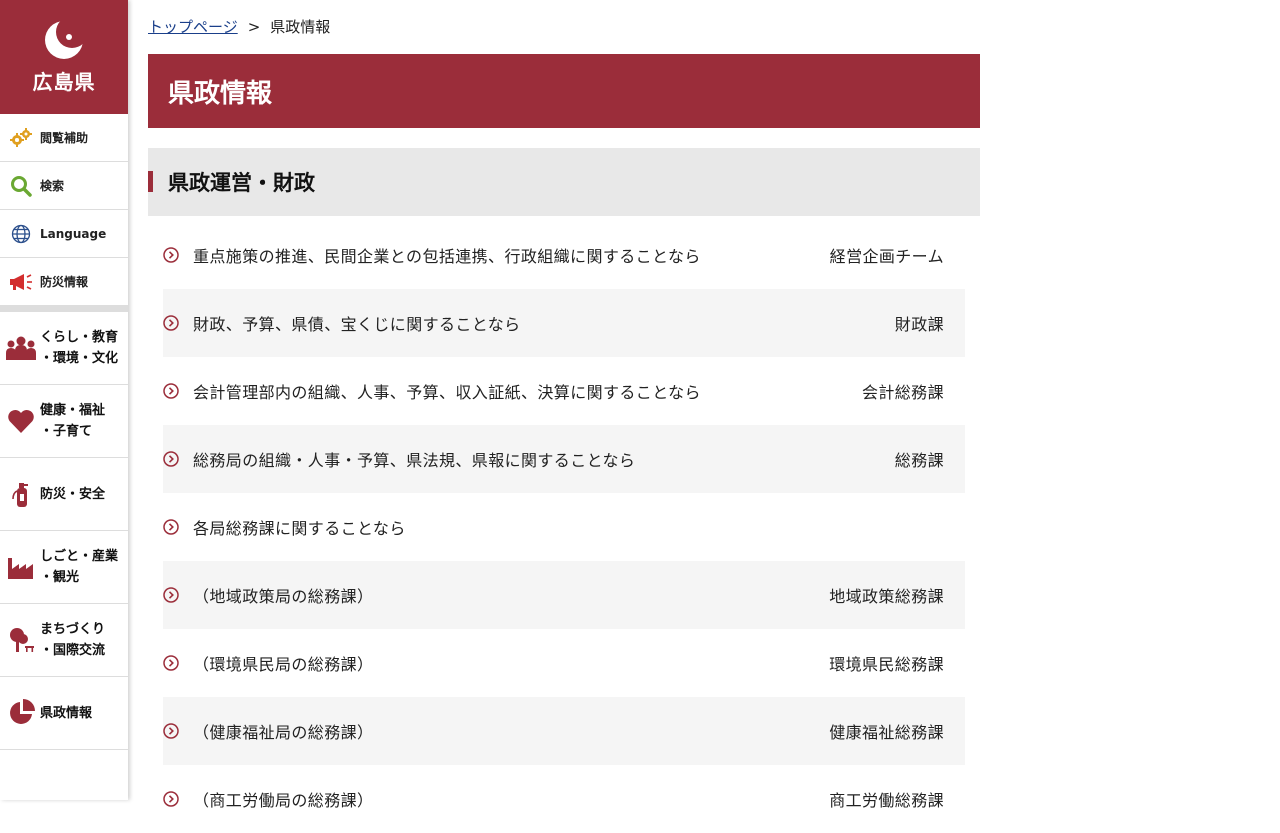 Image resolution: width=1280 pixels, height=833 pixels. Describe the element at coordinates (919, 460) in the screenshot. I see `list-item-department: 総務課` at that location.